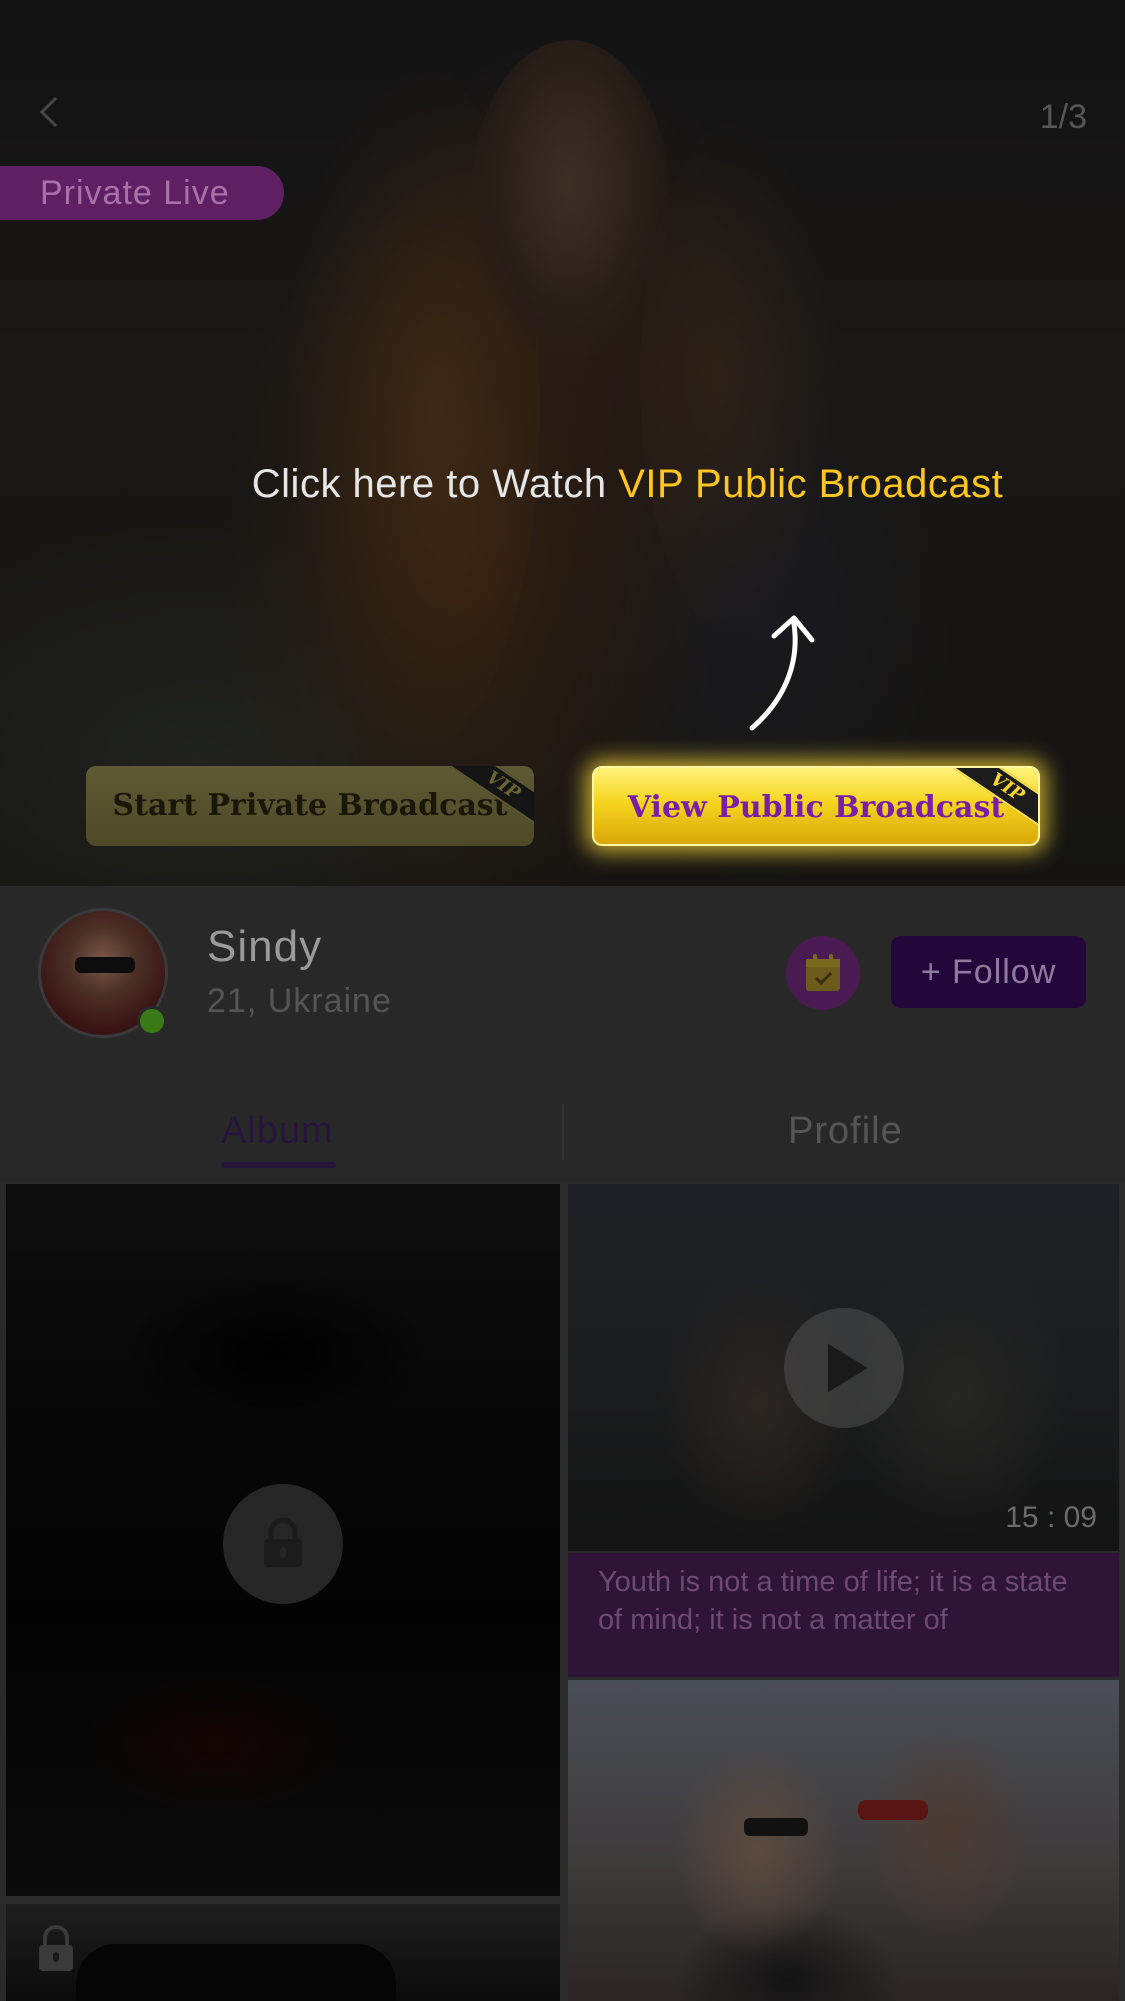 Image resolution: width=1125 pixels, height=2001 pixels. I want to click on vip-hint-text: Click here to Watch VIP Public Broadcast, so click(562, 484).